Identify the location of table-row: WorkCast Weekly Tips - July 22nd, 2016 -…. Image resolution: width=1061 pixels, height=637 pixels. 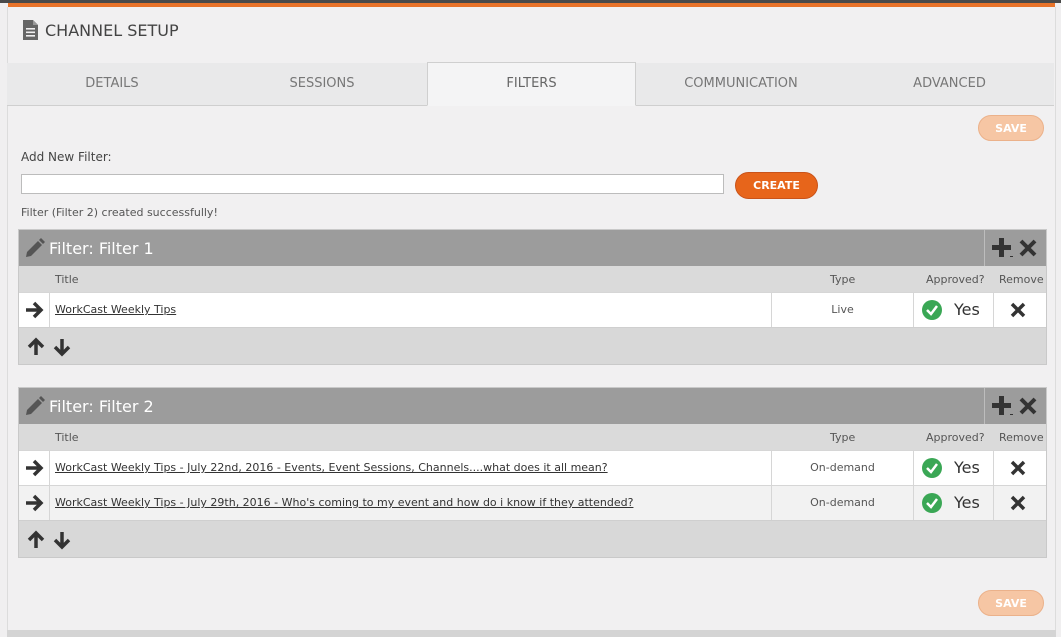
(532, 467).